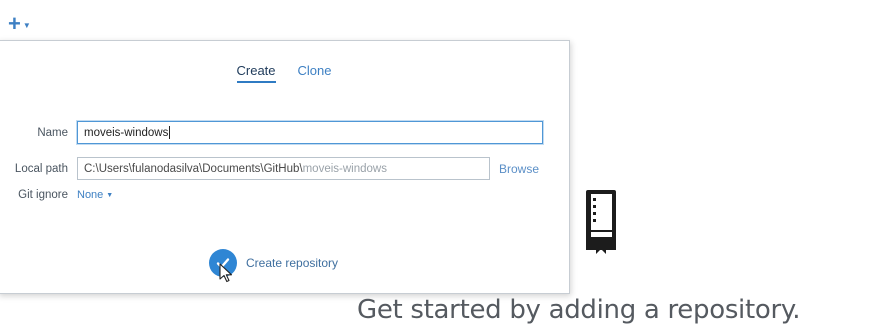 Image resolution: width=892 pixels, height=331 pixels. I want to click on tab-bar: Create Clone, so click(284, 73).